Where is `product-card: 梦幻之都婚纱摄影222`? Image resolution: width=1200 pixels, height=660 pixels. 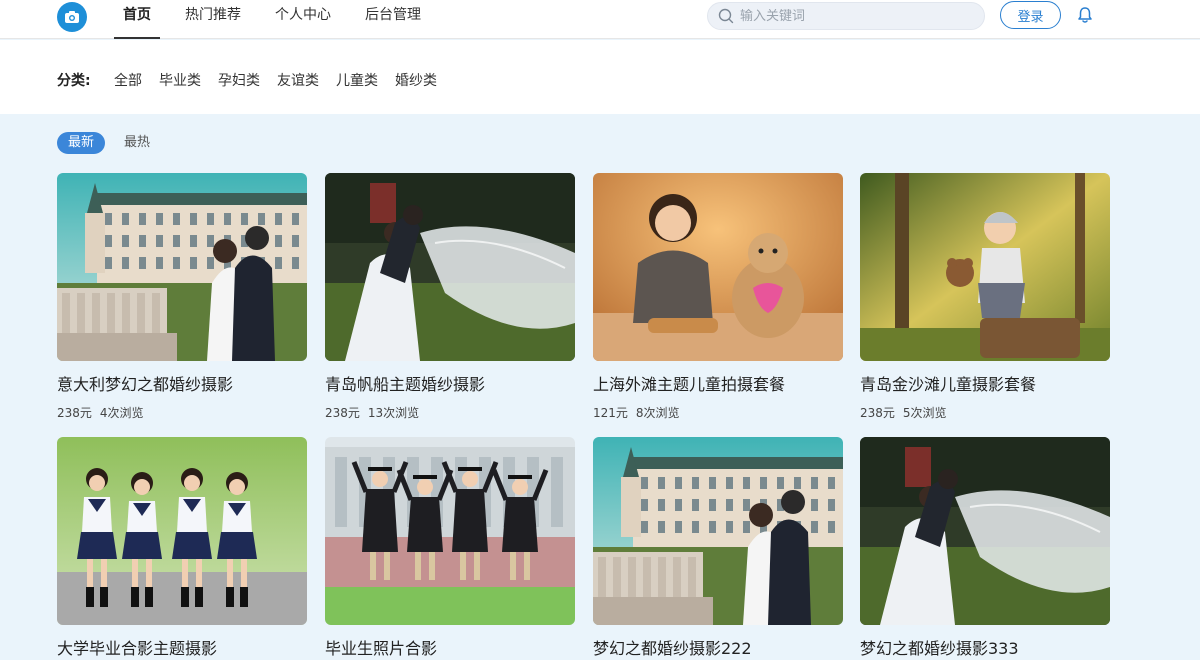
product-card: 梦幻之都婚纱摄影222 is located at coordinates (718, 548).